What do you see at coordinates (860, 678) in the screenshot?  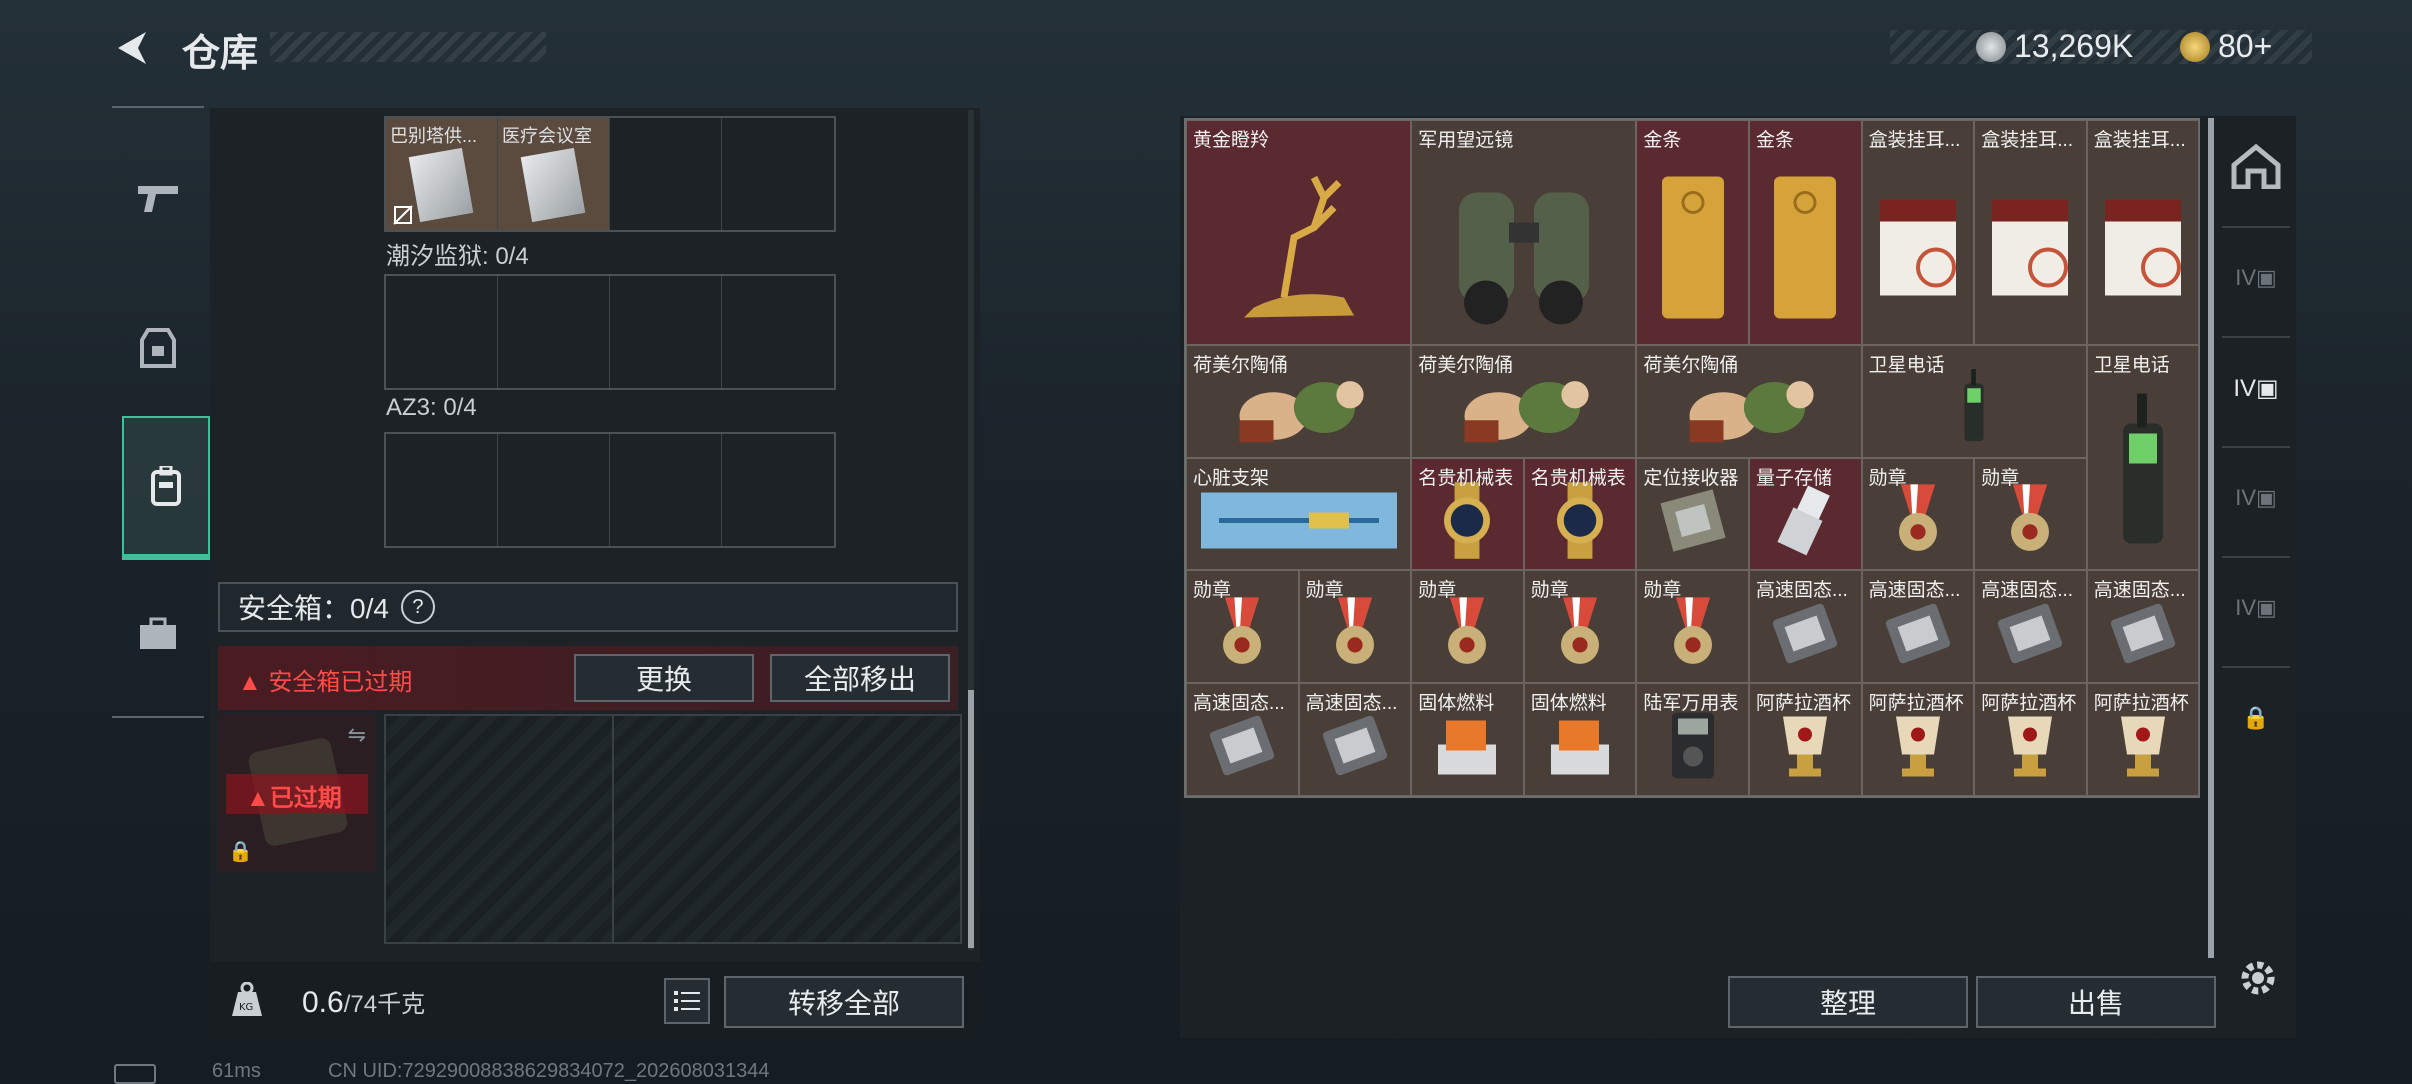 I see `move-all-out-button: 全部移出` at bounding box center [860, 678].